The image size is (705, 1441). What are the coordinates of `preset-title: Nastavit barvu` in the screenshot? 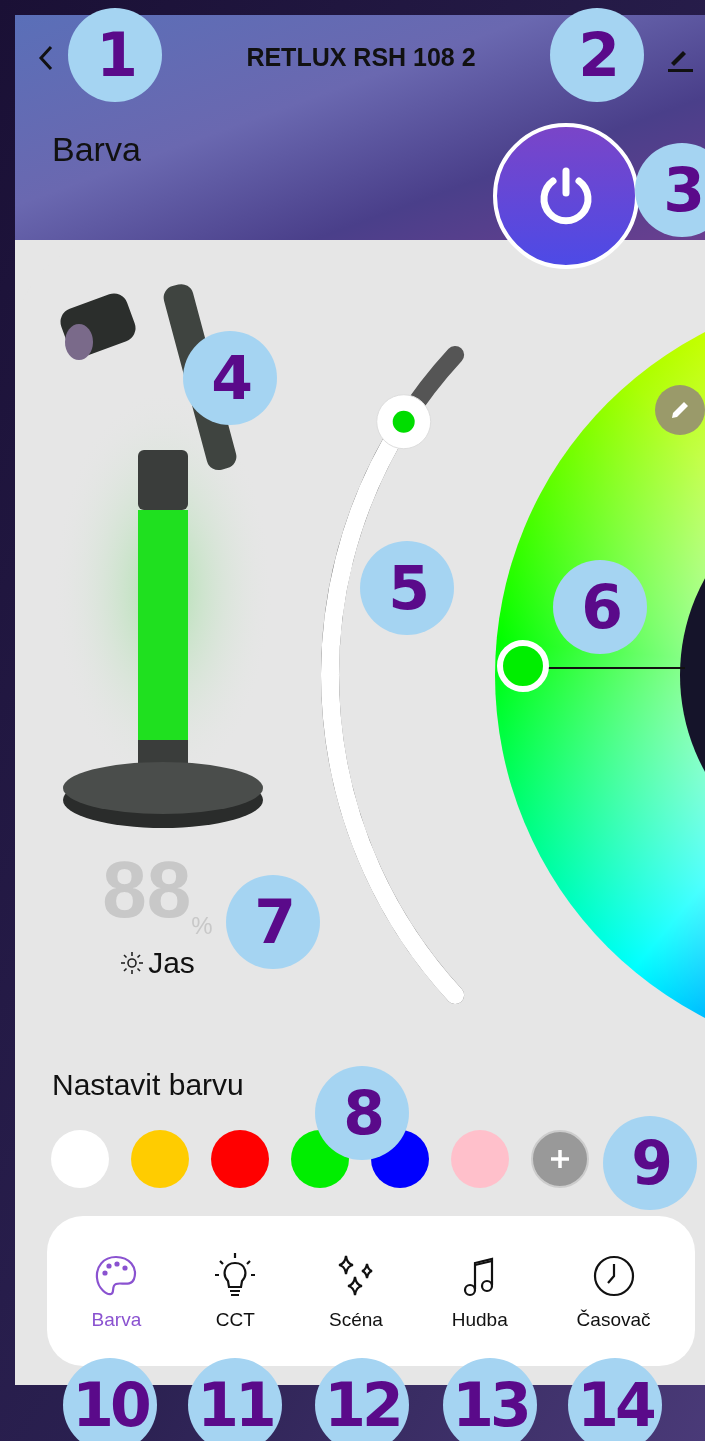 It's located at (148, 1085).